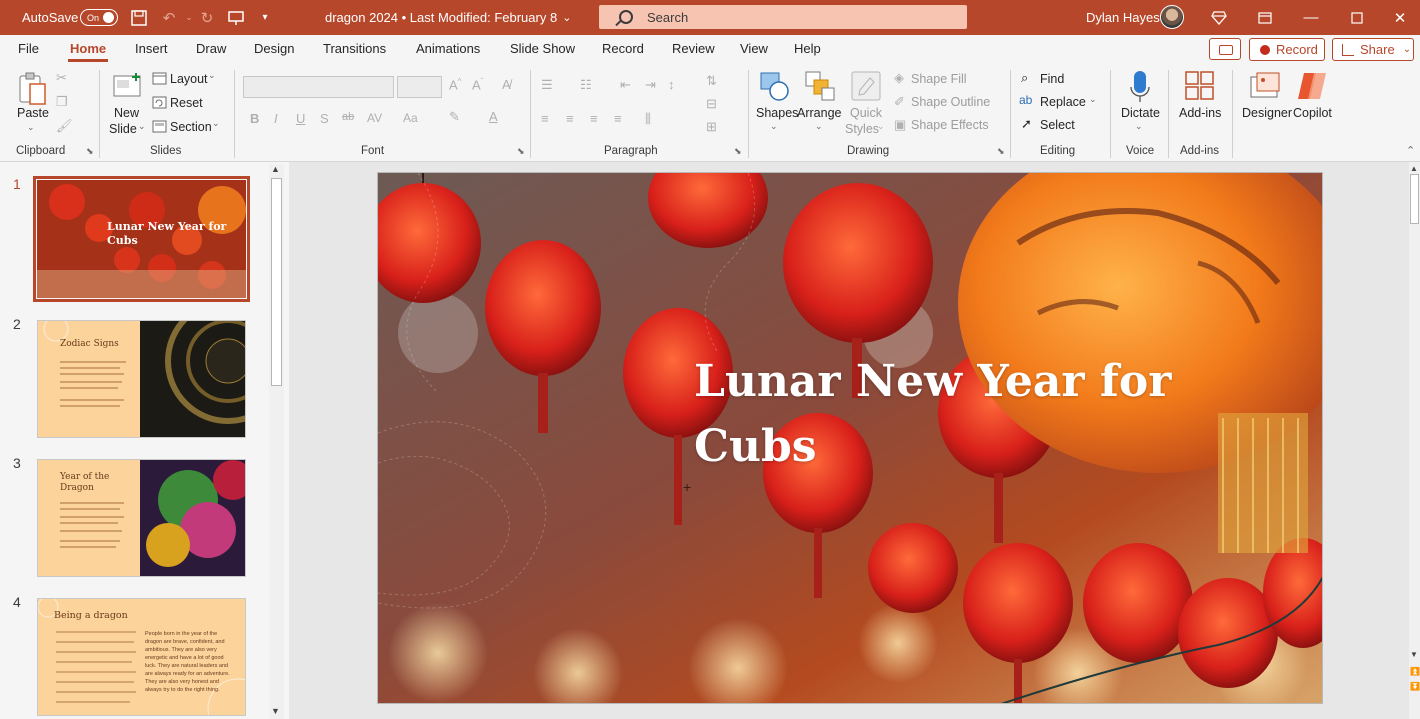  Describe the element at coordinates (1140, 113) in the screenshot. I see `dictate-button: Dictate` at that location.